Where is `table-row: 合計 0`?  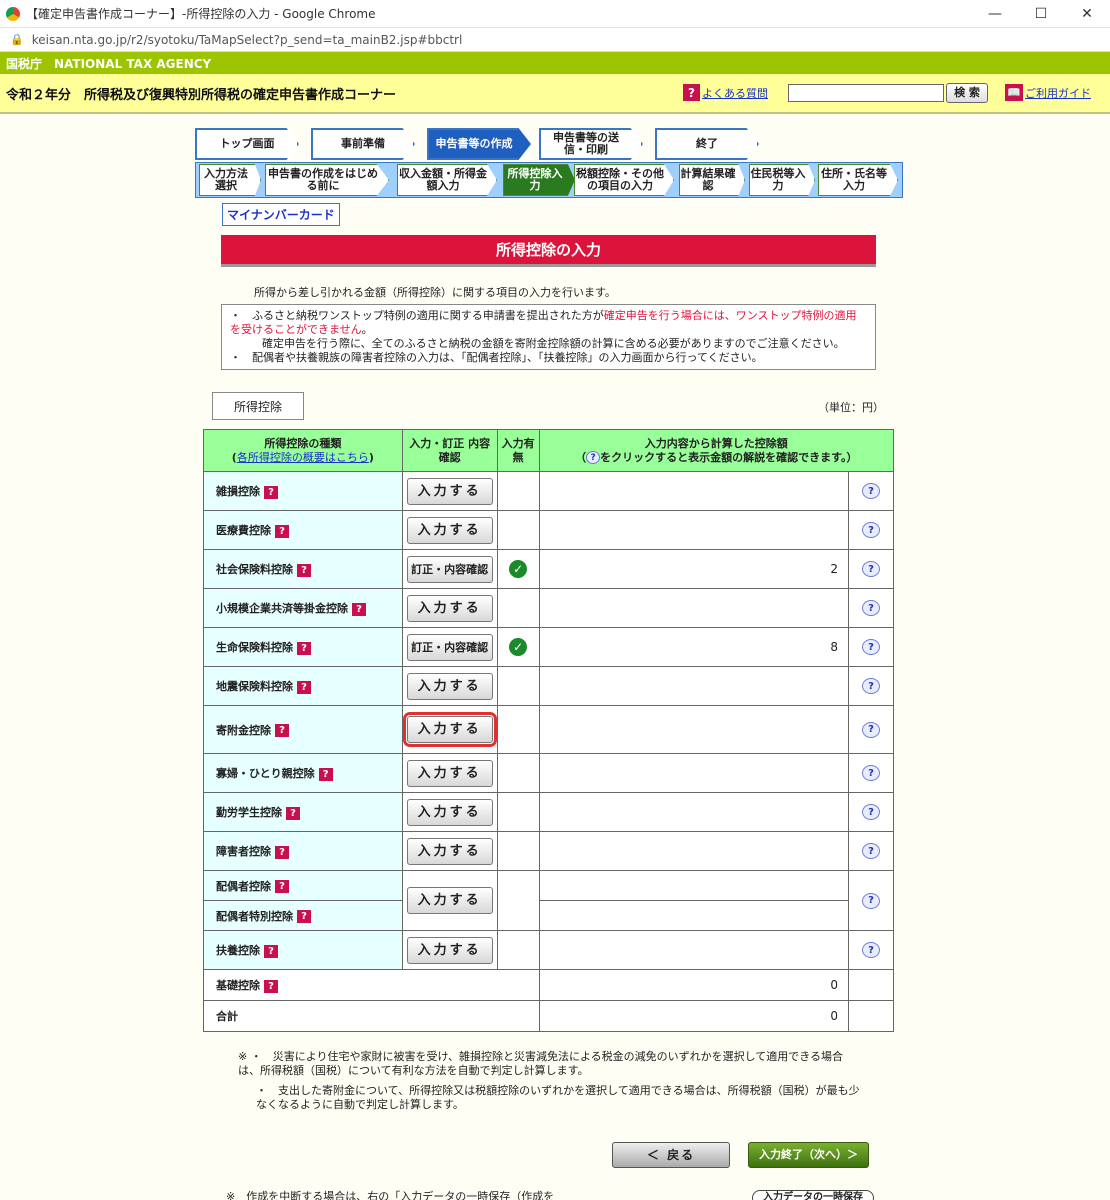
table-row: 合計 0 is located at coordinates (548, 1016).